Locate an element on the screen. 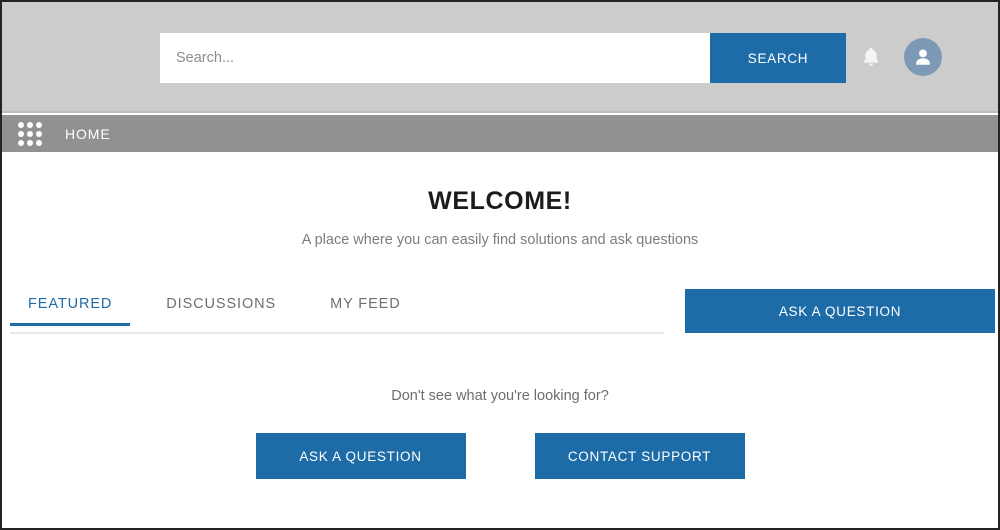 The image size is (1000, 530). contact-support-button: CONTACT SUPPORT is located at coordinates (639, 456).